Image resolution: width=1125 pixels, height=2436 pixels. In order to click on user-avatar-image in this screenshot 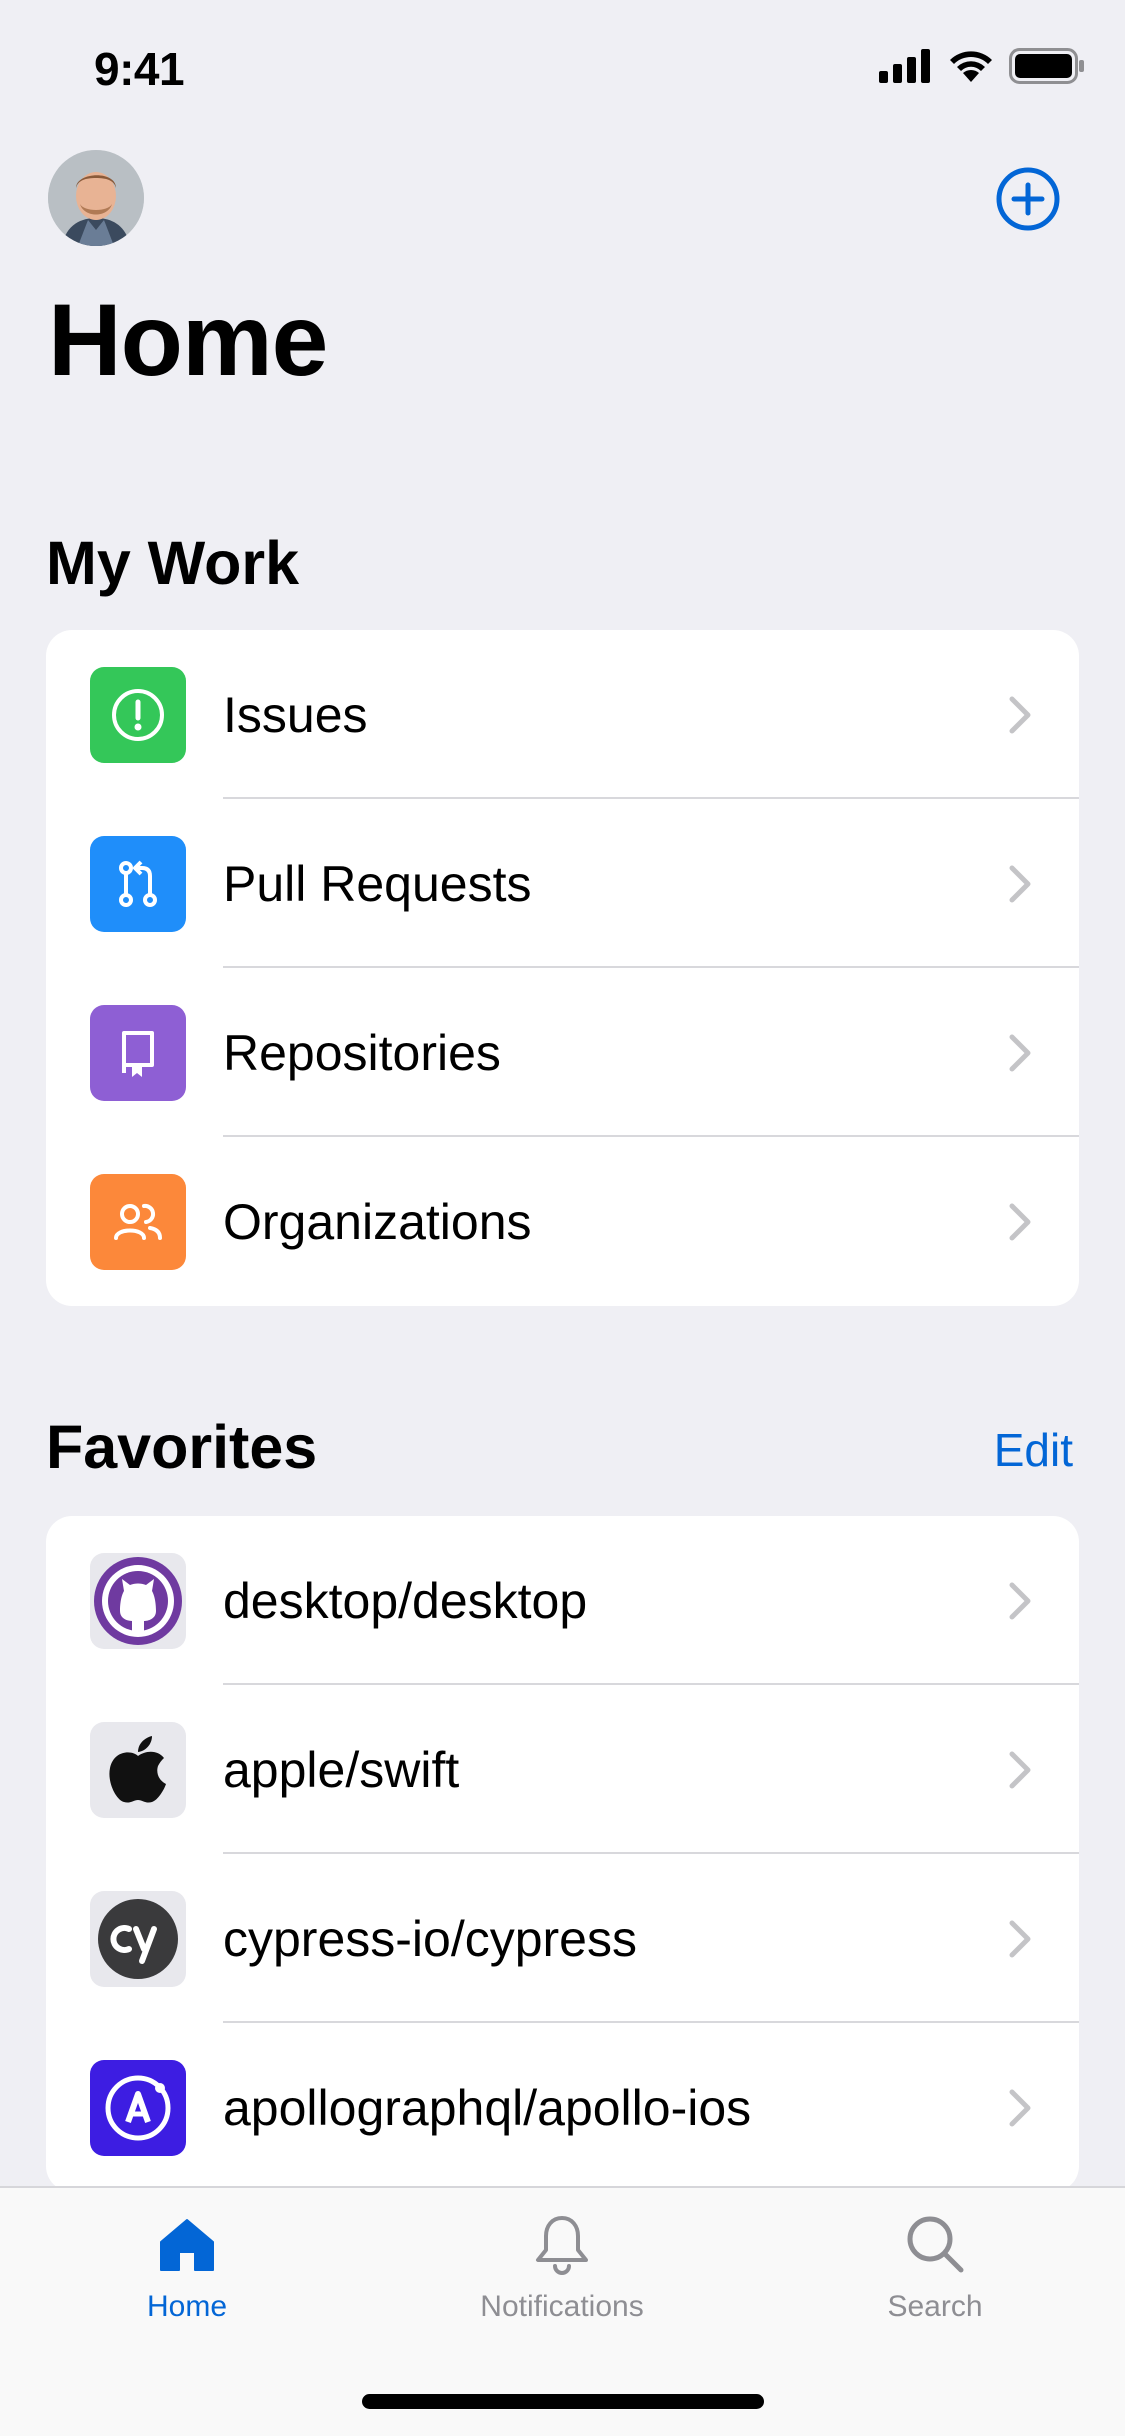, I will do `click(96, 198)`.